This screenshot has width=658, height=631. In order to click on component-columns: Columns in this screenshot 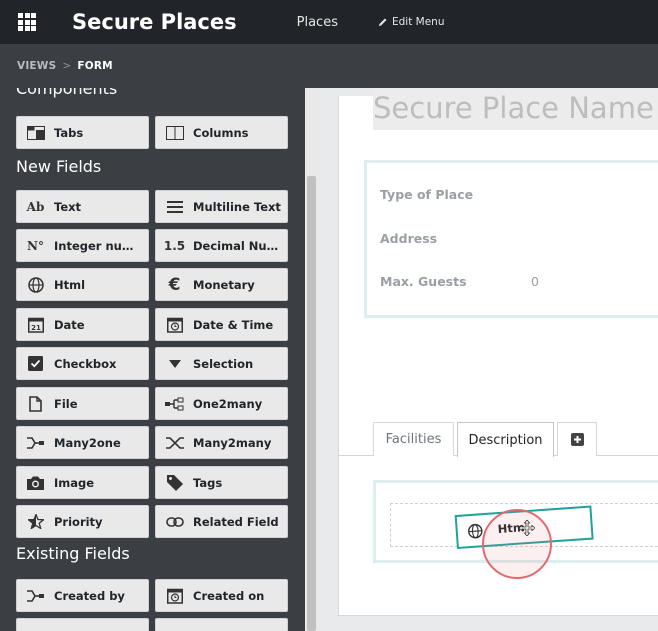, I will do `click(221, 132)`.